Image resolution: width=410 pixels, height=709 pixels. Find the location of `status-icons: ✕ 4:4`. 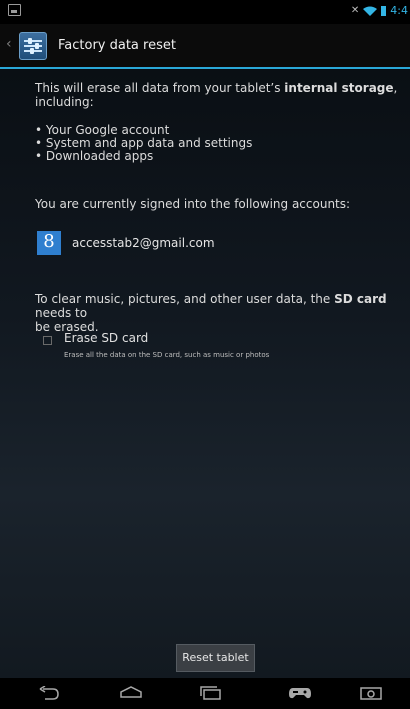

status-icons: ✕ 4:4 is located at coordinates (379, 10).